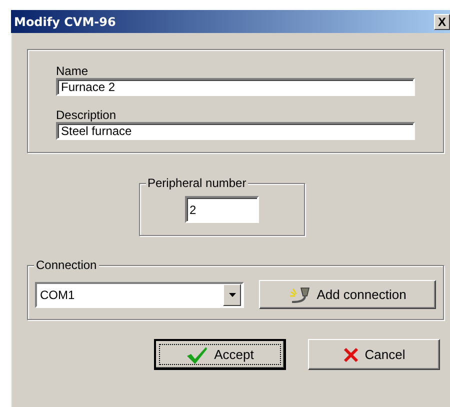 This screenshot has width=450, height=407. I want to click on cancel-button: Cancel, so click(374, 354).